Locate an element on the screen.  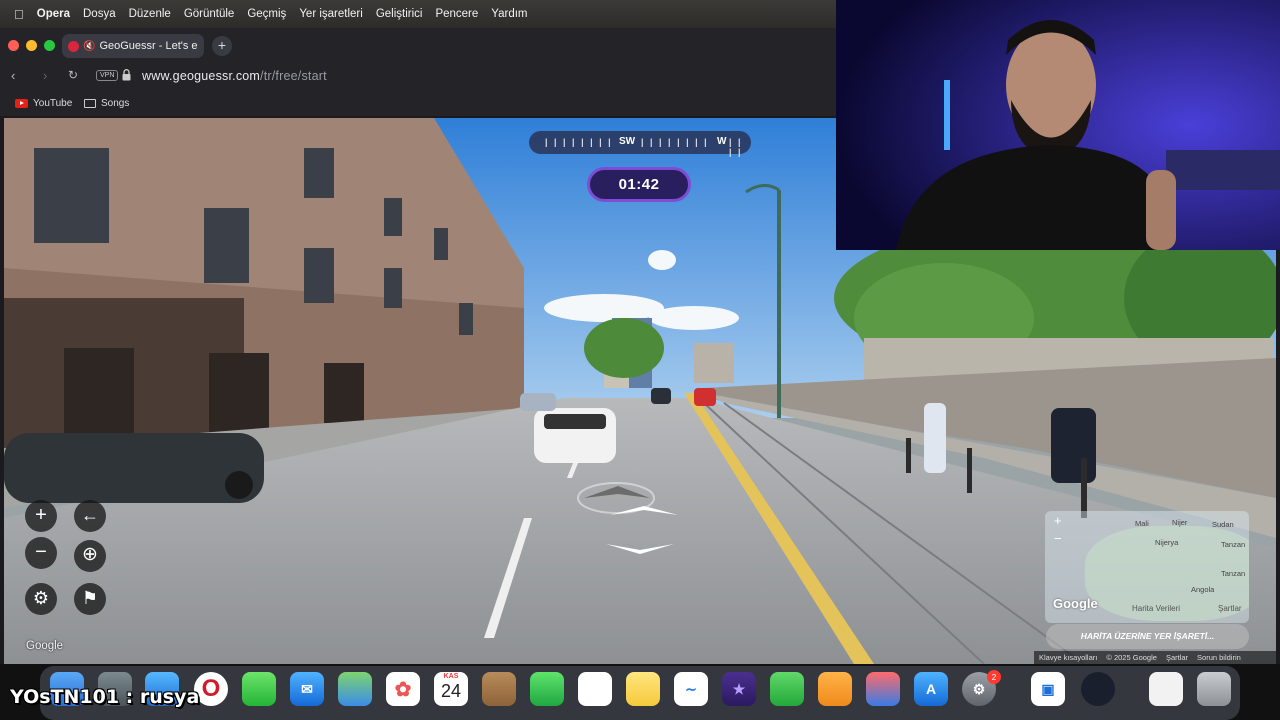
stream-chat-overlay: YOsTN101 : rusya is located at coordinates (105, 697).